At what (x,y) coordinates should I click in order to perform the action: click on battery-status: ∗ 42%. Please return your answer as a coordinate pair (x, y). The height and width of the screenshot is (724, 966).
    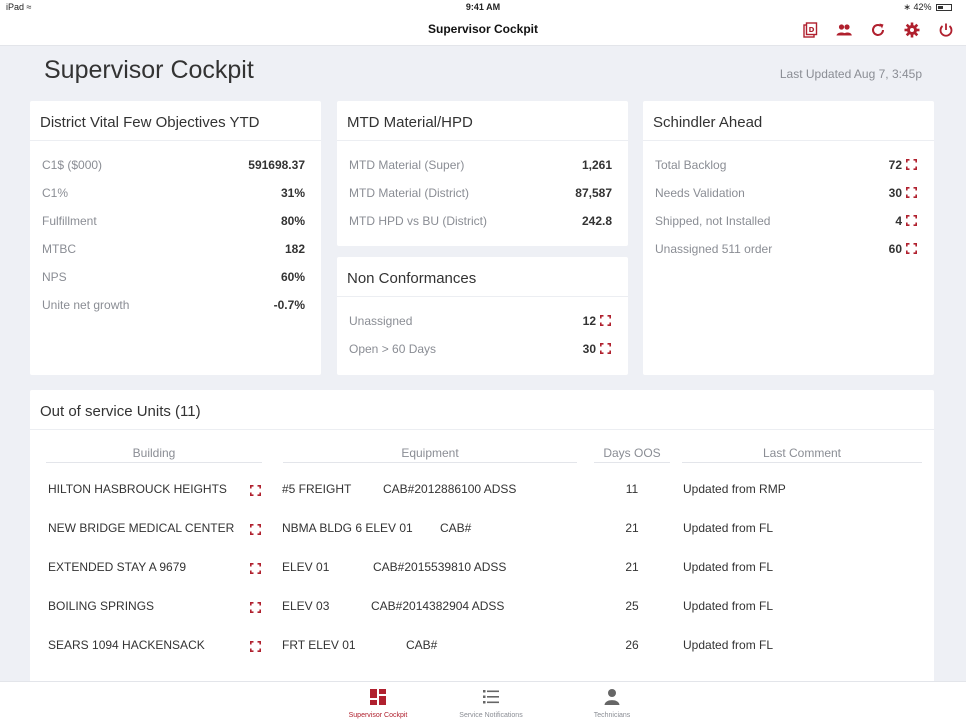
    Looking at the image, I should click on (927, 7).